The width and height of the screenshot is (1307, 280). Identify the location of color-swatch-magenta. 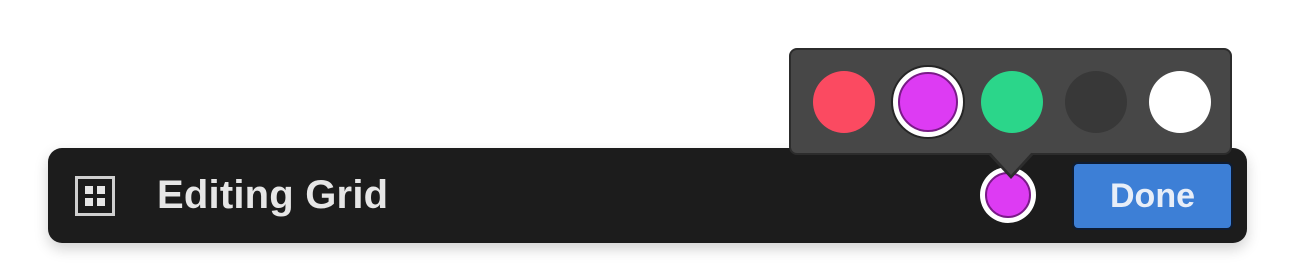
(928, 102).